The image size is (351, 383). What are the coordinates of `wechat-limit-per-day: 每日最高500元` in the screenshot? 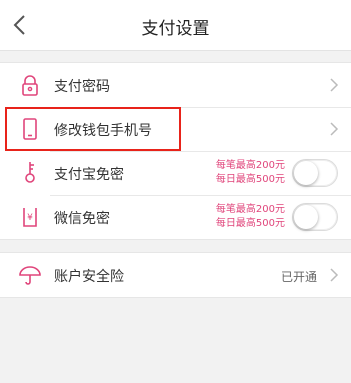 It's located at (250, 223).